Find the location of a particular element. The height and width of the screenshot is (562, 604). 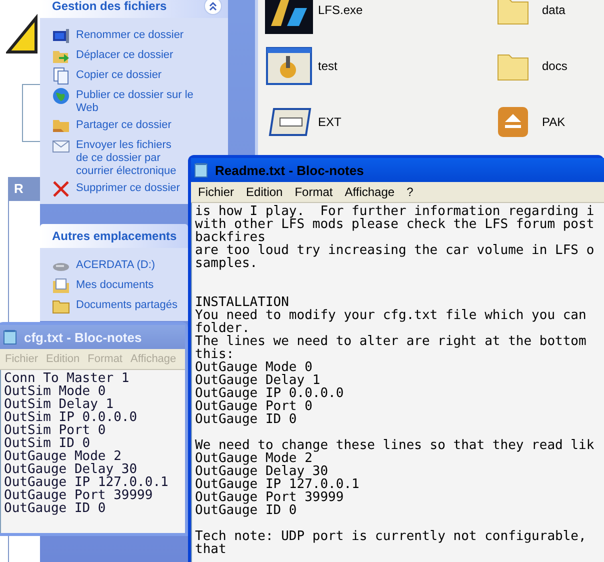

task-link: Partager ce dossier is located at coordinates (112, 126).